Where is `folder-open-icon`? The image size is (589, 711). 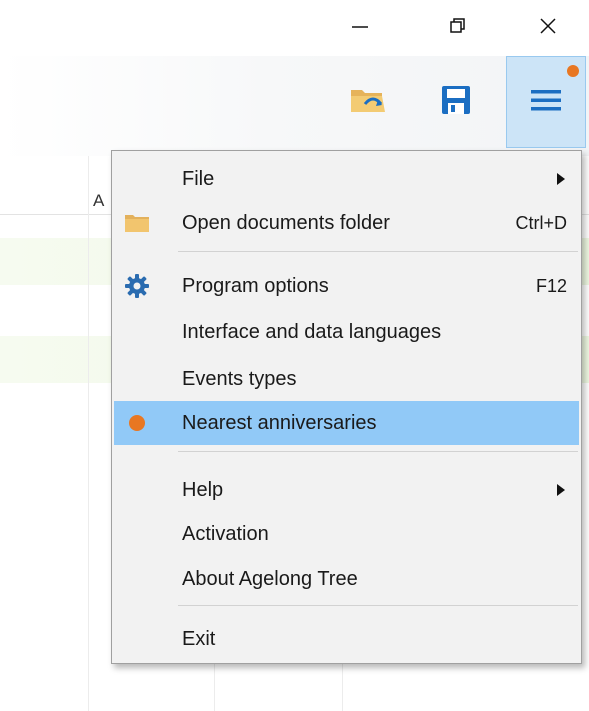 folder-open-icon is located at coordinates (368, 102).